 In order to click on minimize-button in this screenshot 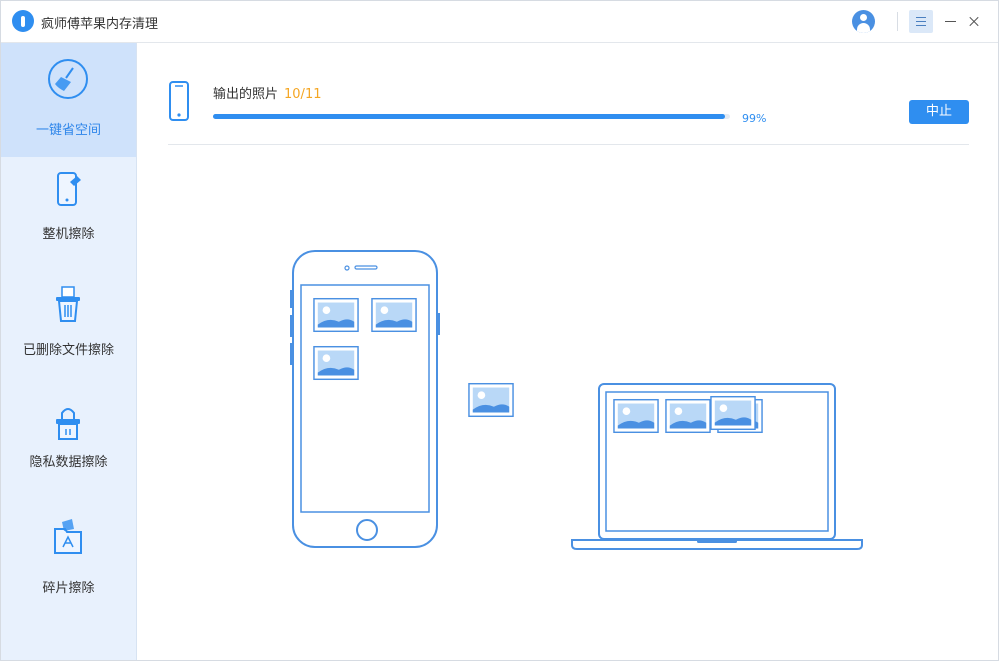, I will do `click(952, 21)`.